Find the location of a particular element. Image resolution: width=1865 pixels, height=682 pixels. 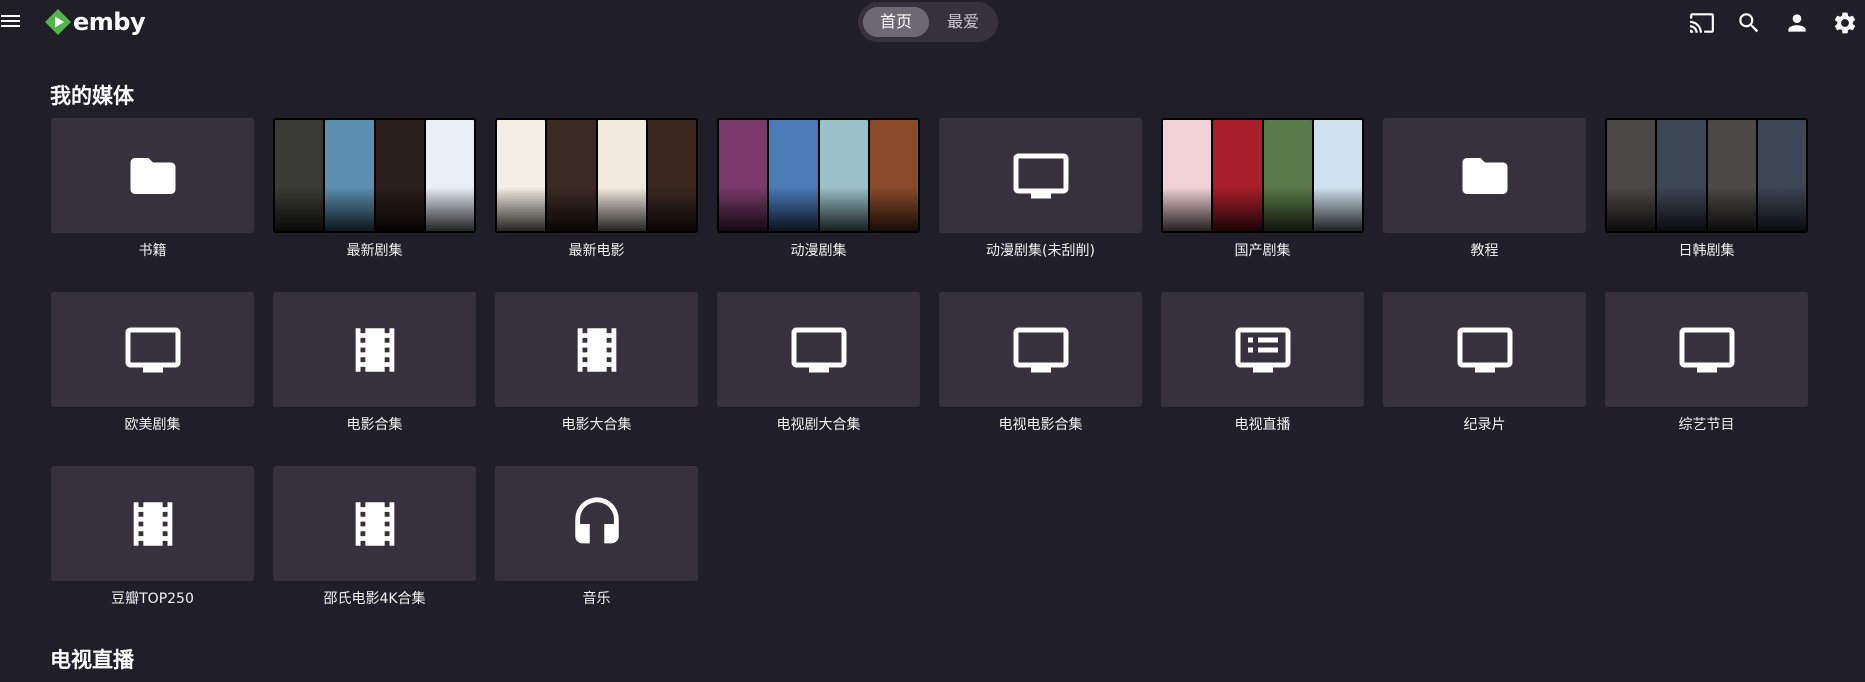

section-title-my-media: 我的媒体 is located at coordinates (92, 96).